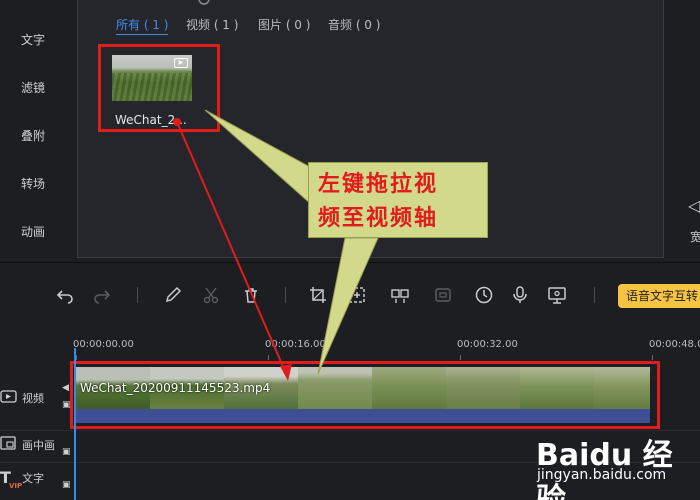 Image resolution: width=700 pixels, height=500 pixels. What do you see at coordinates (38, 445) in the screenshot?
I see `track-label-pip: 画中画` at bounding box center [38, 445].